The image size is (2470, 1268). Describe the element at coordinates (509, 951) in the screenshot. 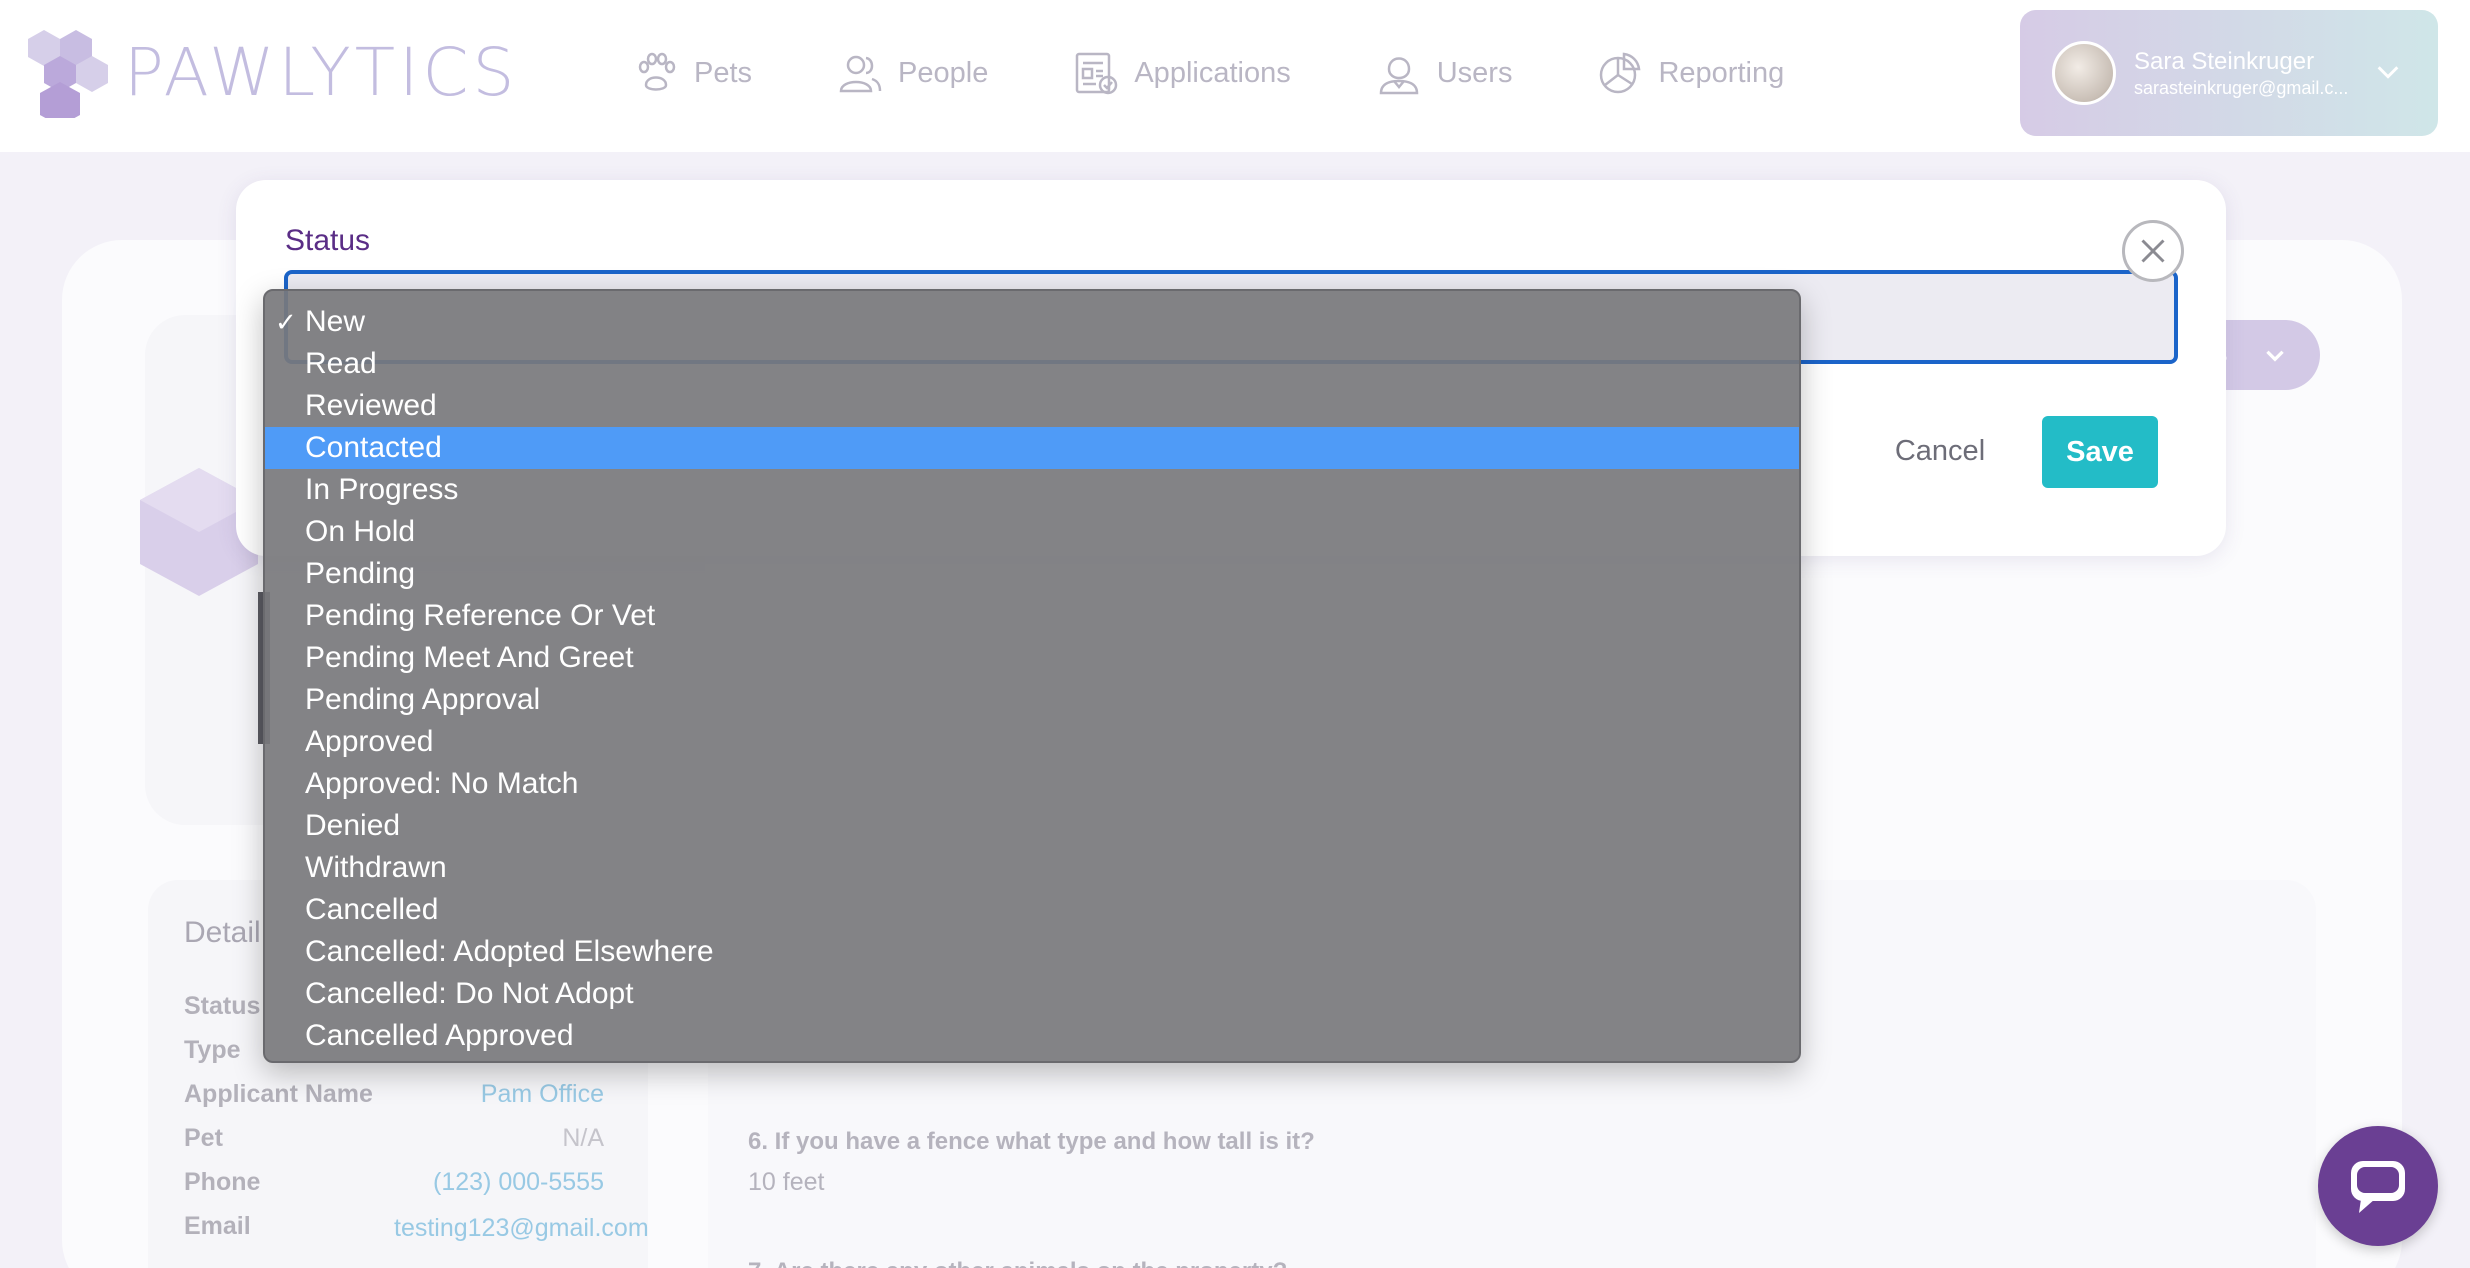

I see `status-option-label: Cancelled: Adopted Elsewhere` at that location.